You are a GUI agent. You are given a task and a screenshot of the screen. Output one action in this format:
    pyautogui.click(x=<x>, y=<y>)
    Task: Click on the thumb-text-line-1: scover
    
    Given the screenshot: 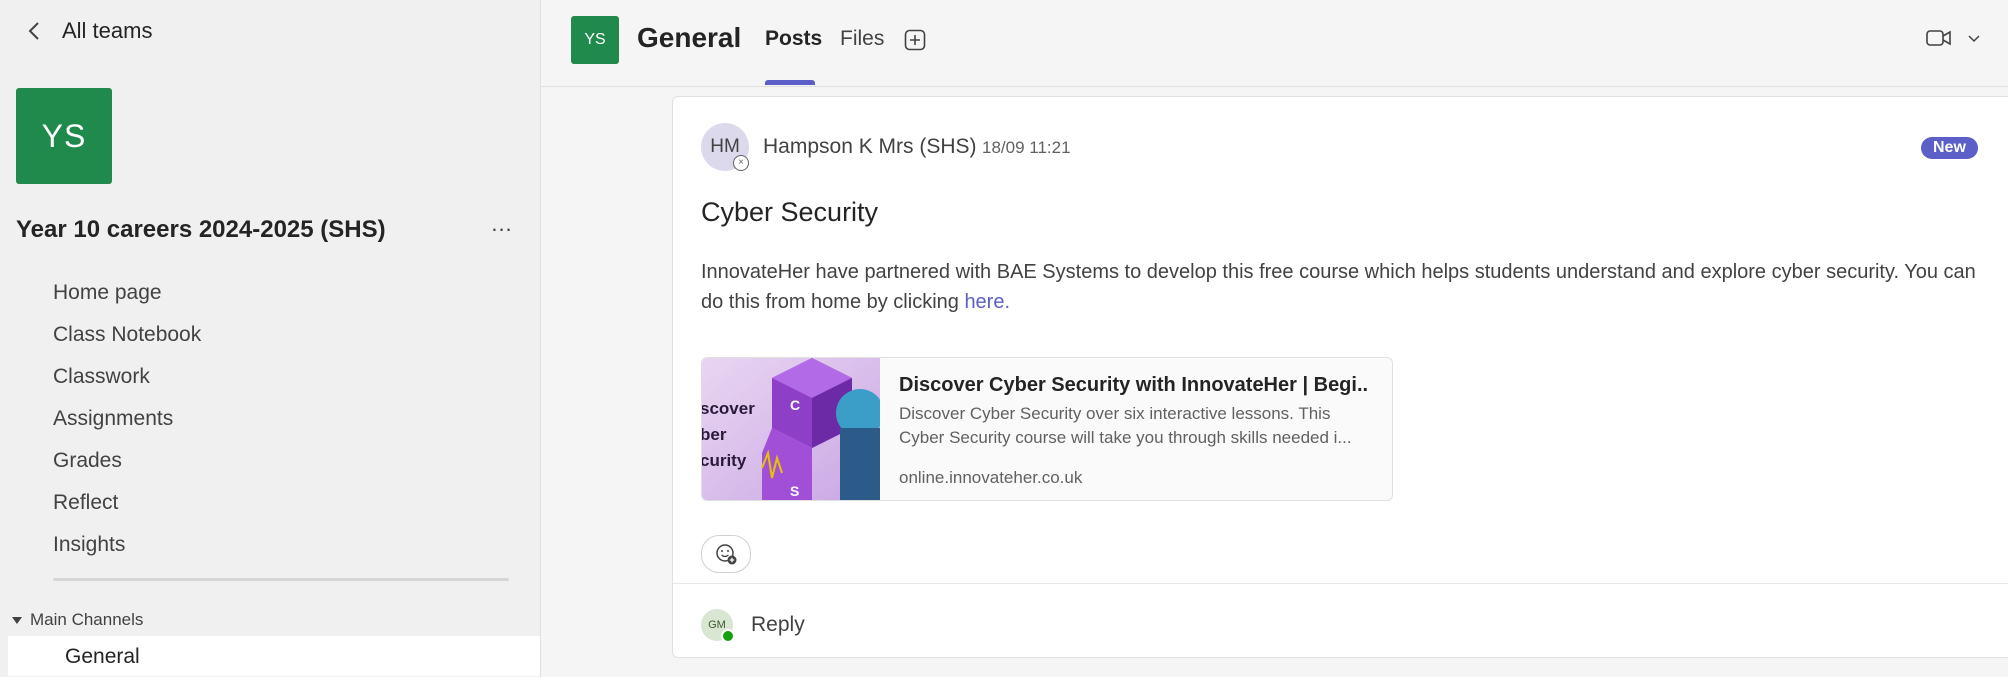 What is the action you would take?
    pyautogui.click(x=728, y=408)
    